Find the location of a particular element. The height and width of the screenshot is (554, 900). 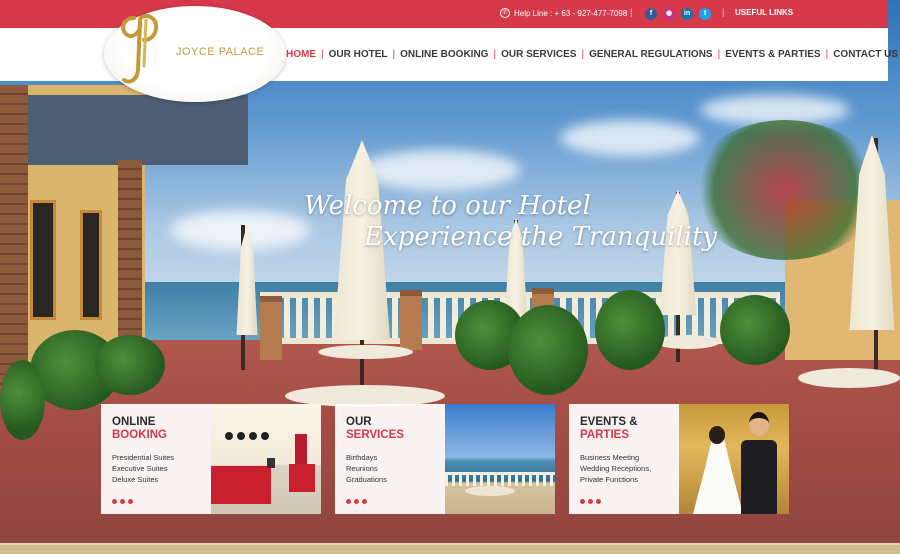

flowering-tree is located at coordinates (785, 190).